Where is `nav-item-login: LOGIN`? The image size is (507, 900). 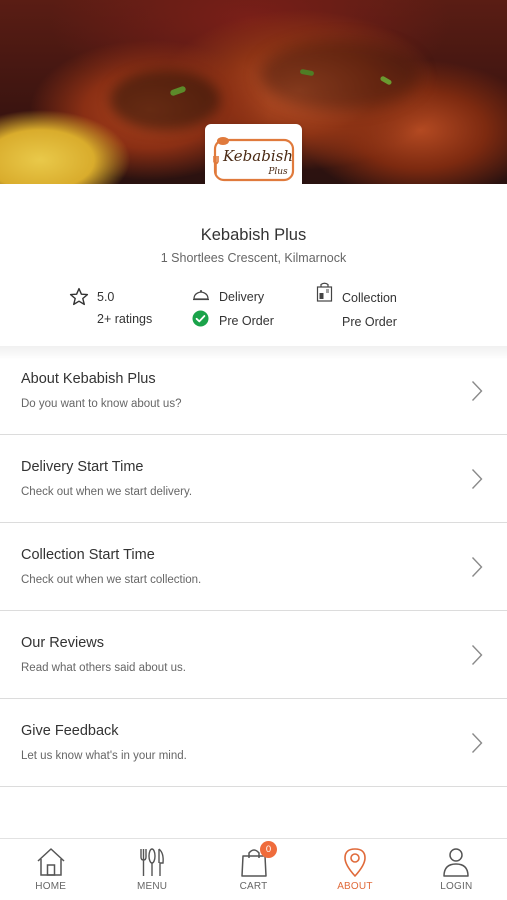 nav-item-login: LOGIN is located at coordinates (456, 869).